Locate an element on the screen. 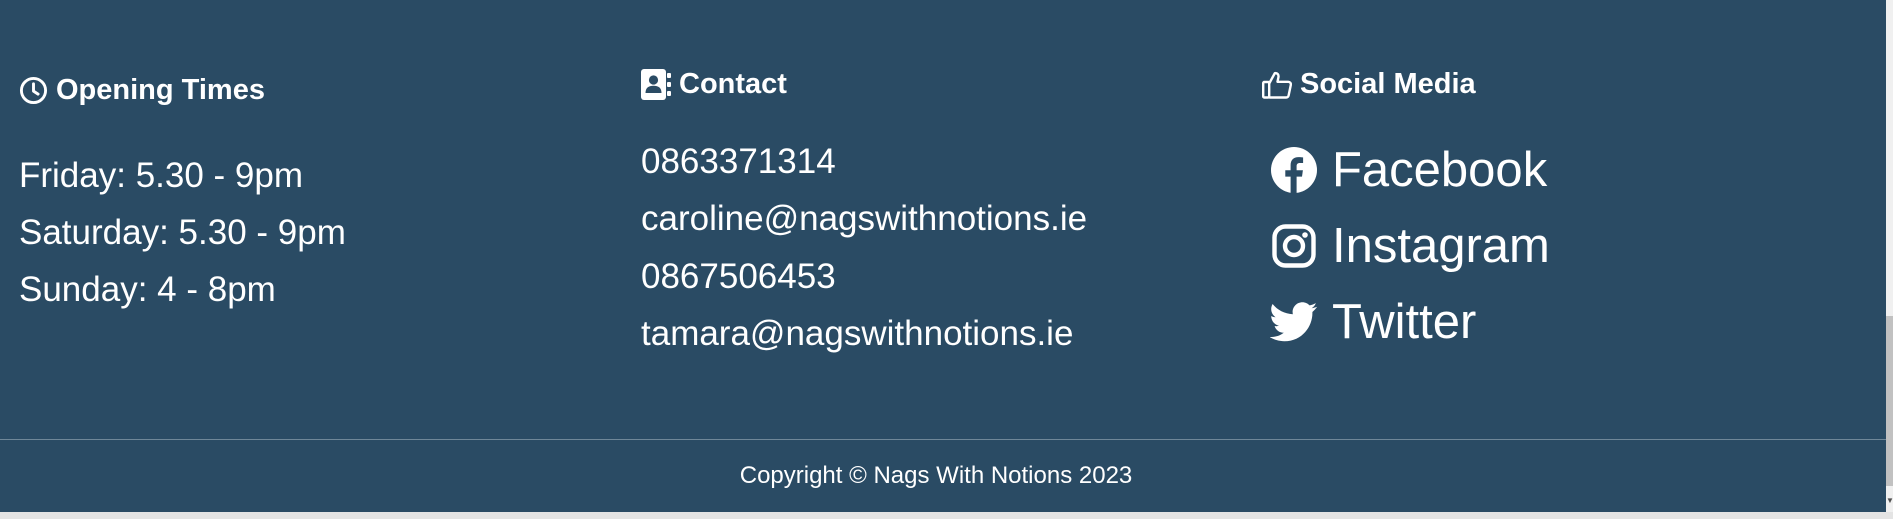 The width and height of the screenshot is (1893, 519). twitter-link: Twitter is located at coordinates (1373, 322).